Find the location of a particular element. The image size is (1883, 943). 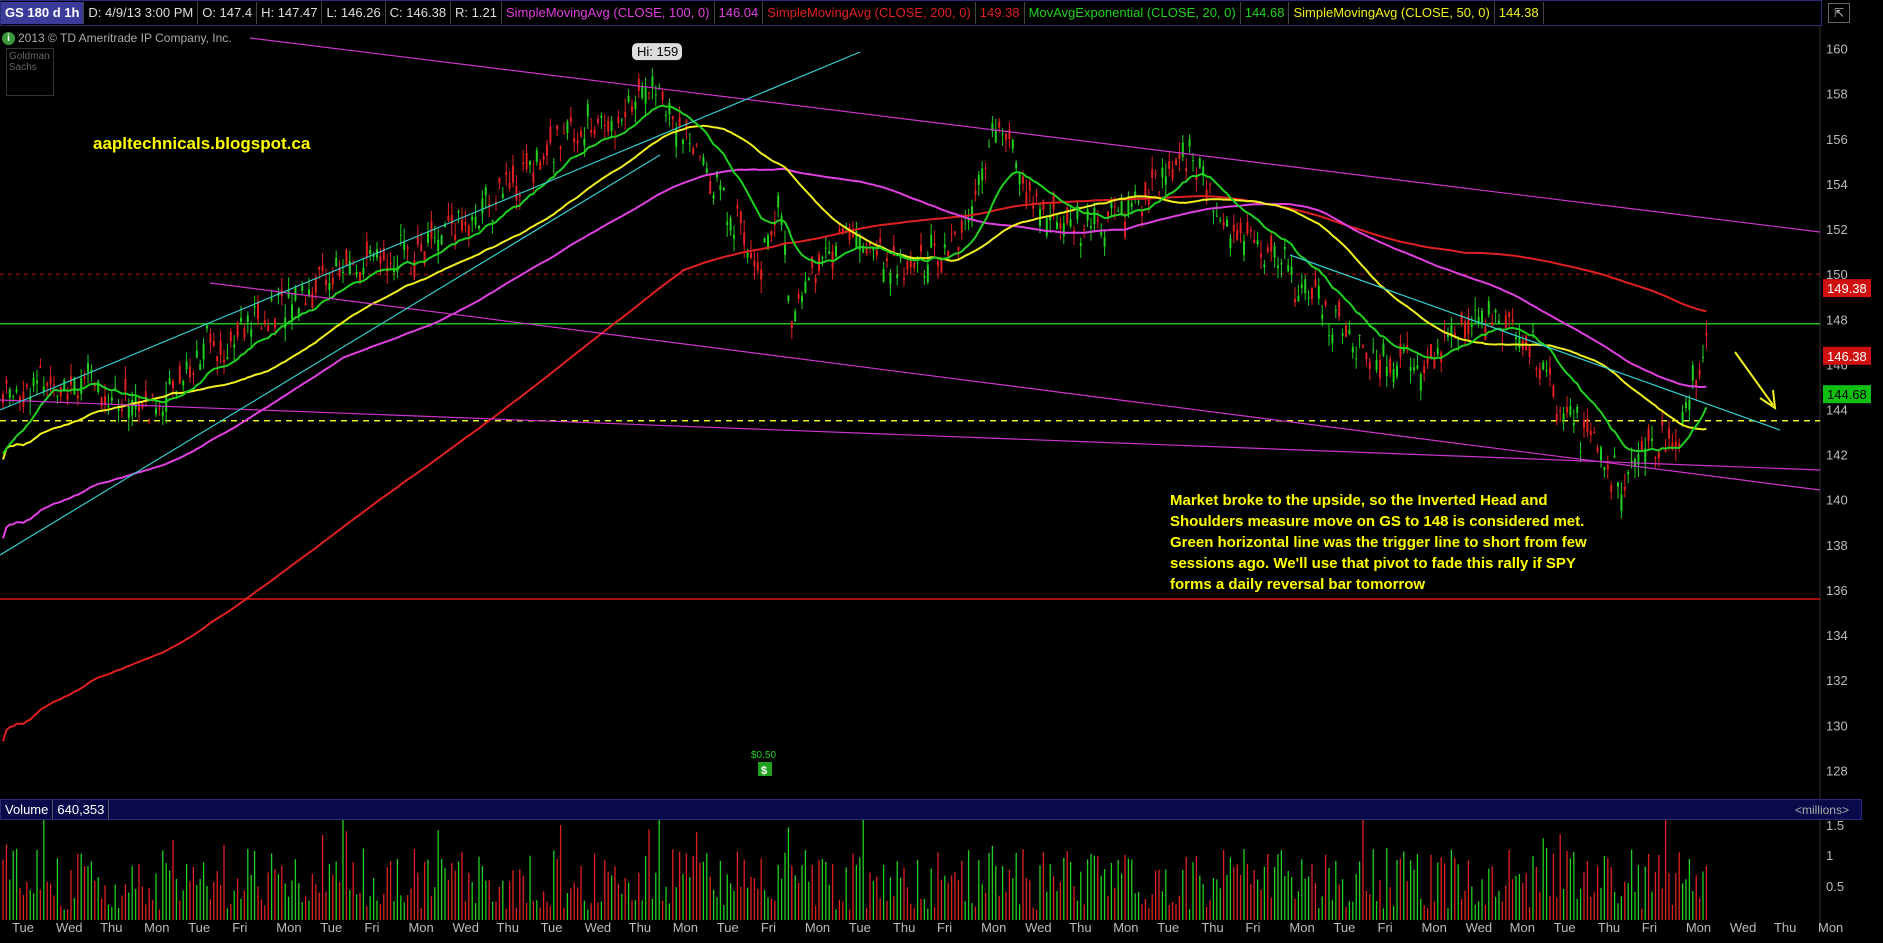

lower-trend-line is located at coordinates (330, 355).